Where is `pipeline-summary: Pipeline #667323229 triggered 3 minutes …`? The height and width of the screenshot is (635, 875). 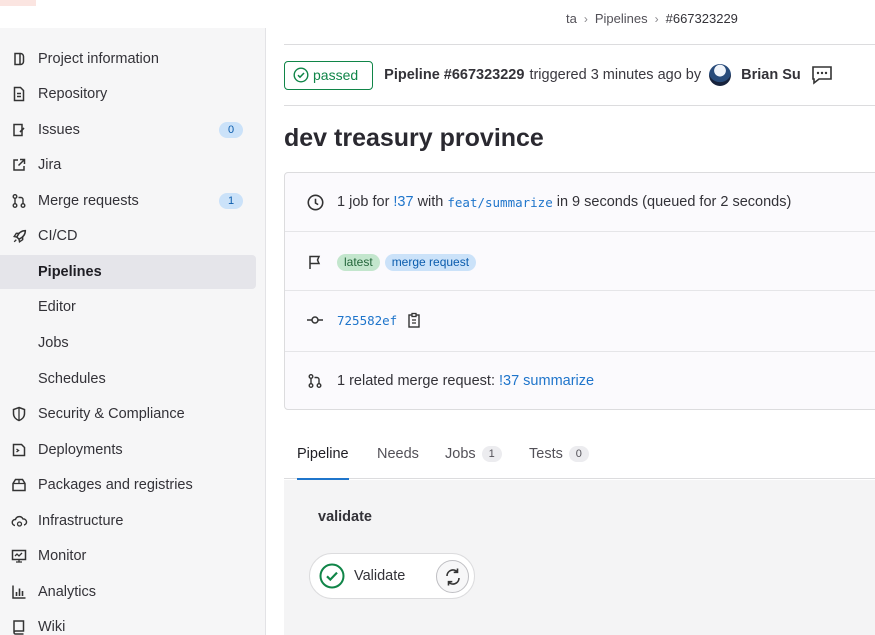 pipeline-summary: Pipeline #667323229 triggered 3 minutes … is located at coordinates (608, 75).